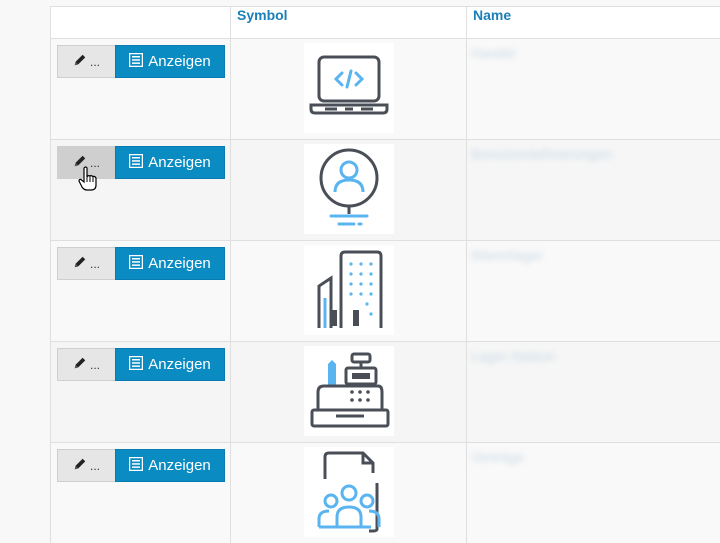 This screenshot has width=720, height=543. I want to click on row-name: Handel, so click(595, 53).